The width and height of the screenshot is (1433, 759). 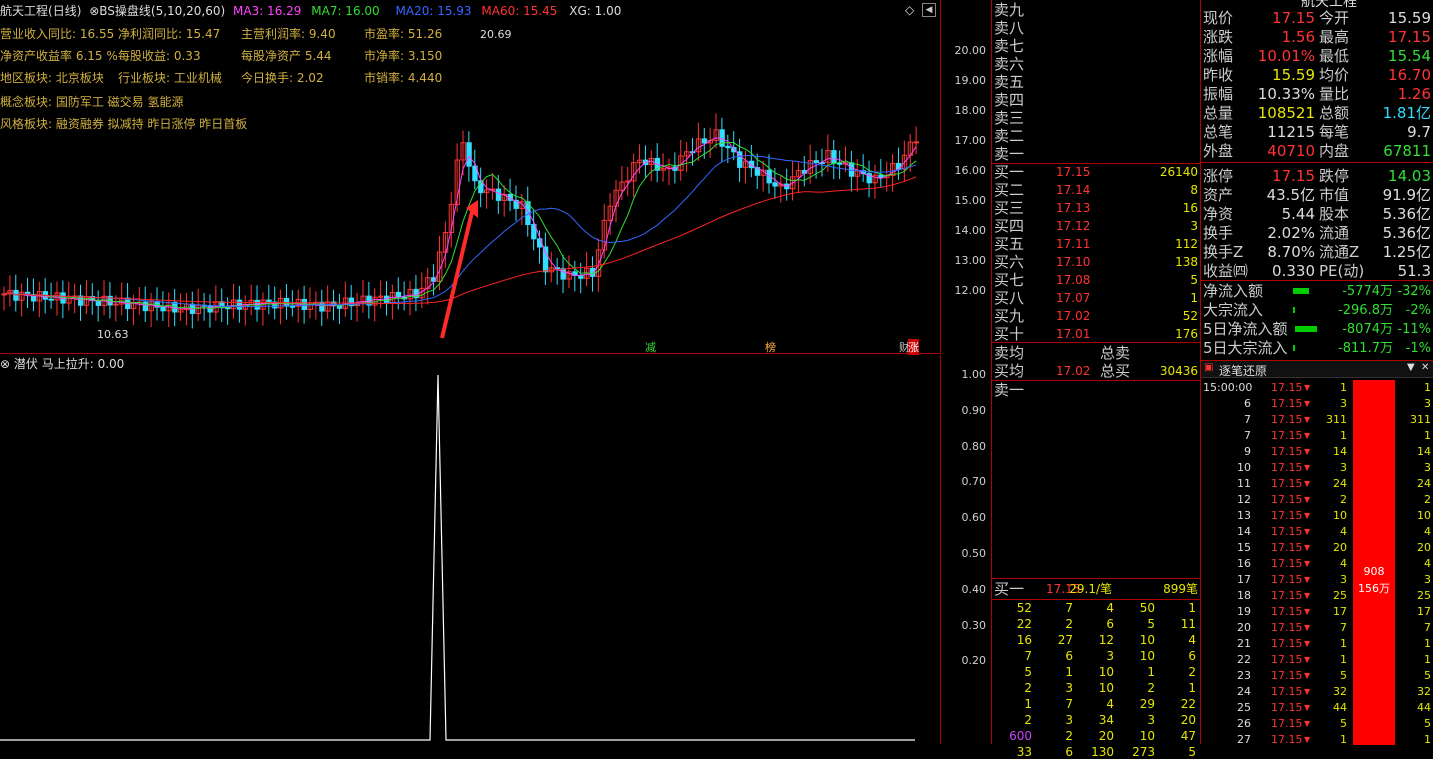 What do you see at coordinates (1317, 740) in the screenshot?
I see `tick-row: 27 17.15 ▼ 1 1` at bounding box center [1317, 740].